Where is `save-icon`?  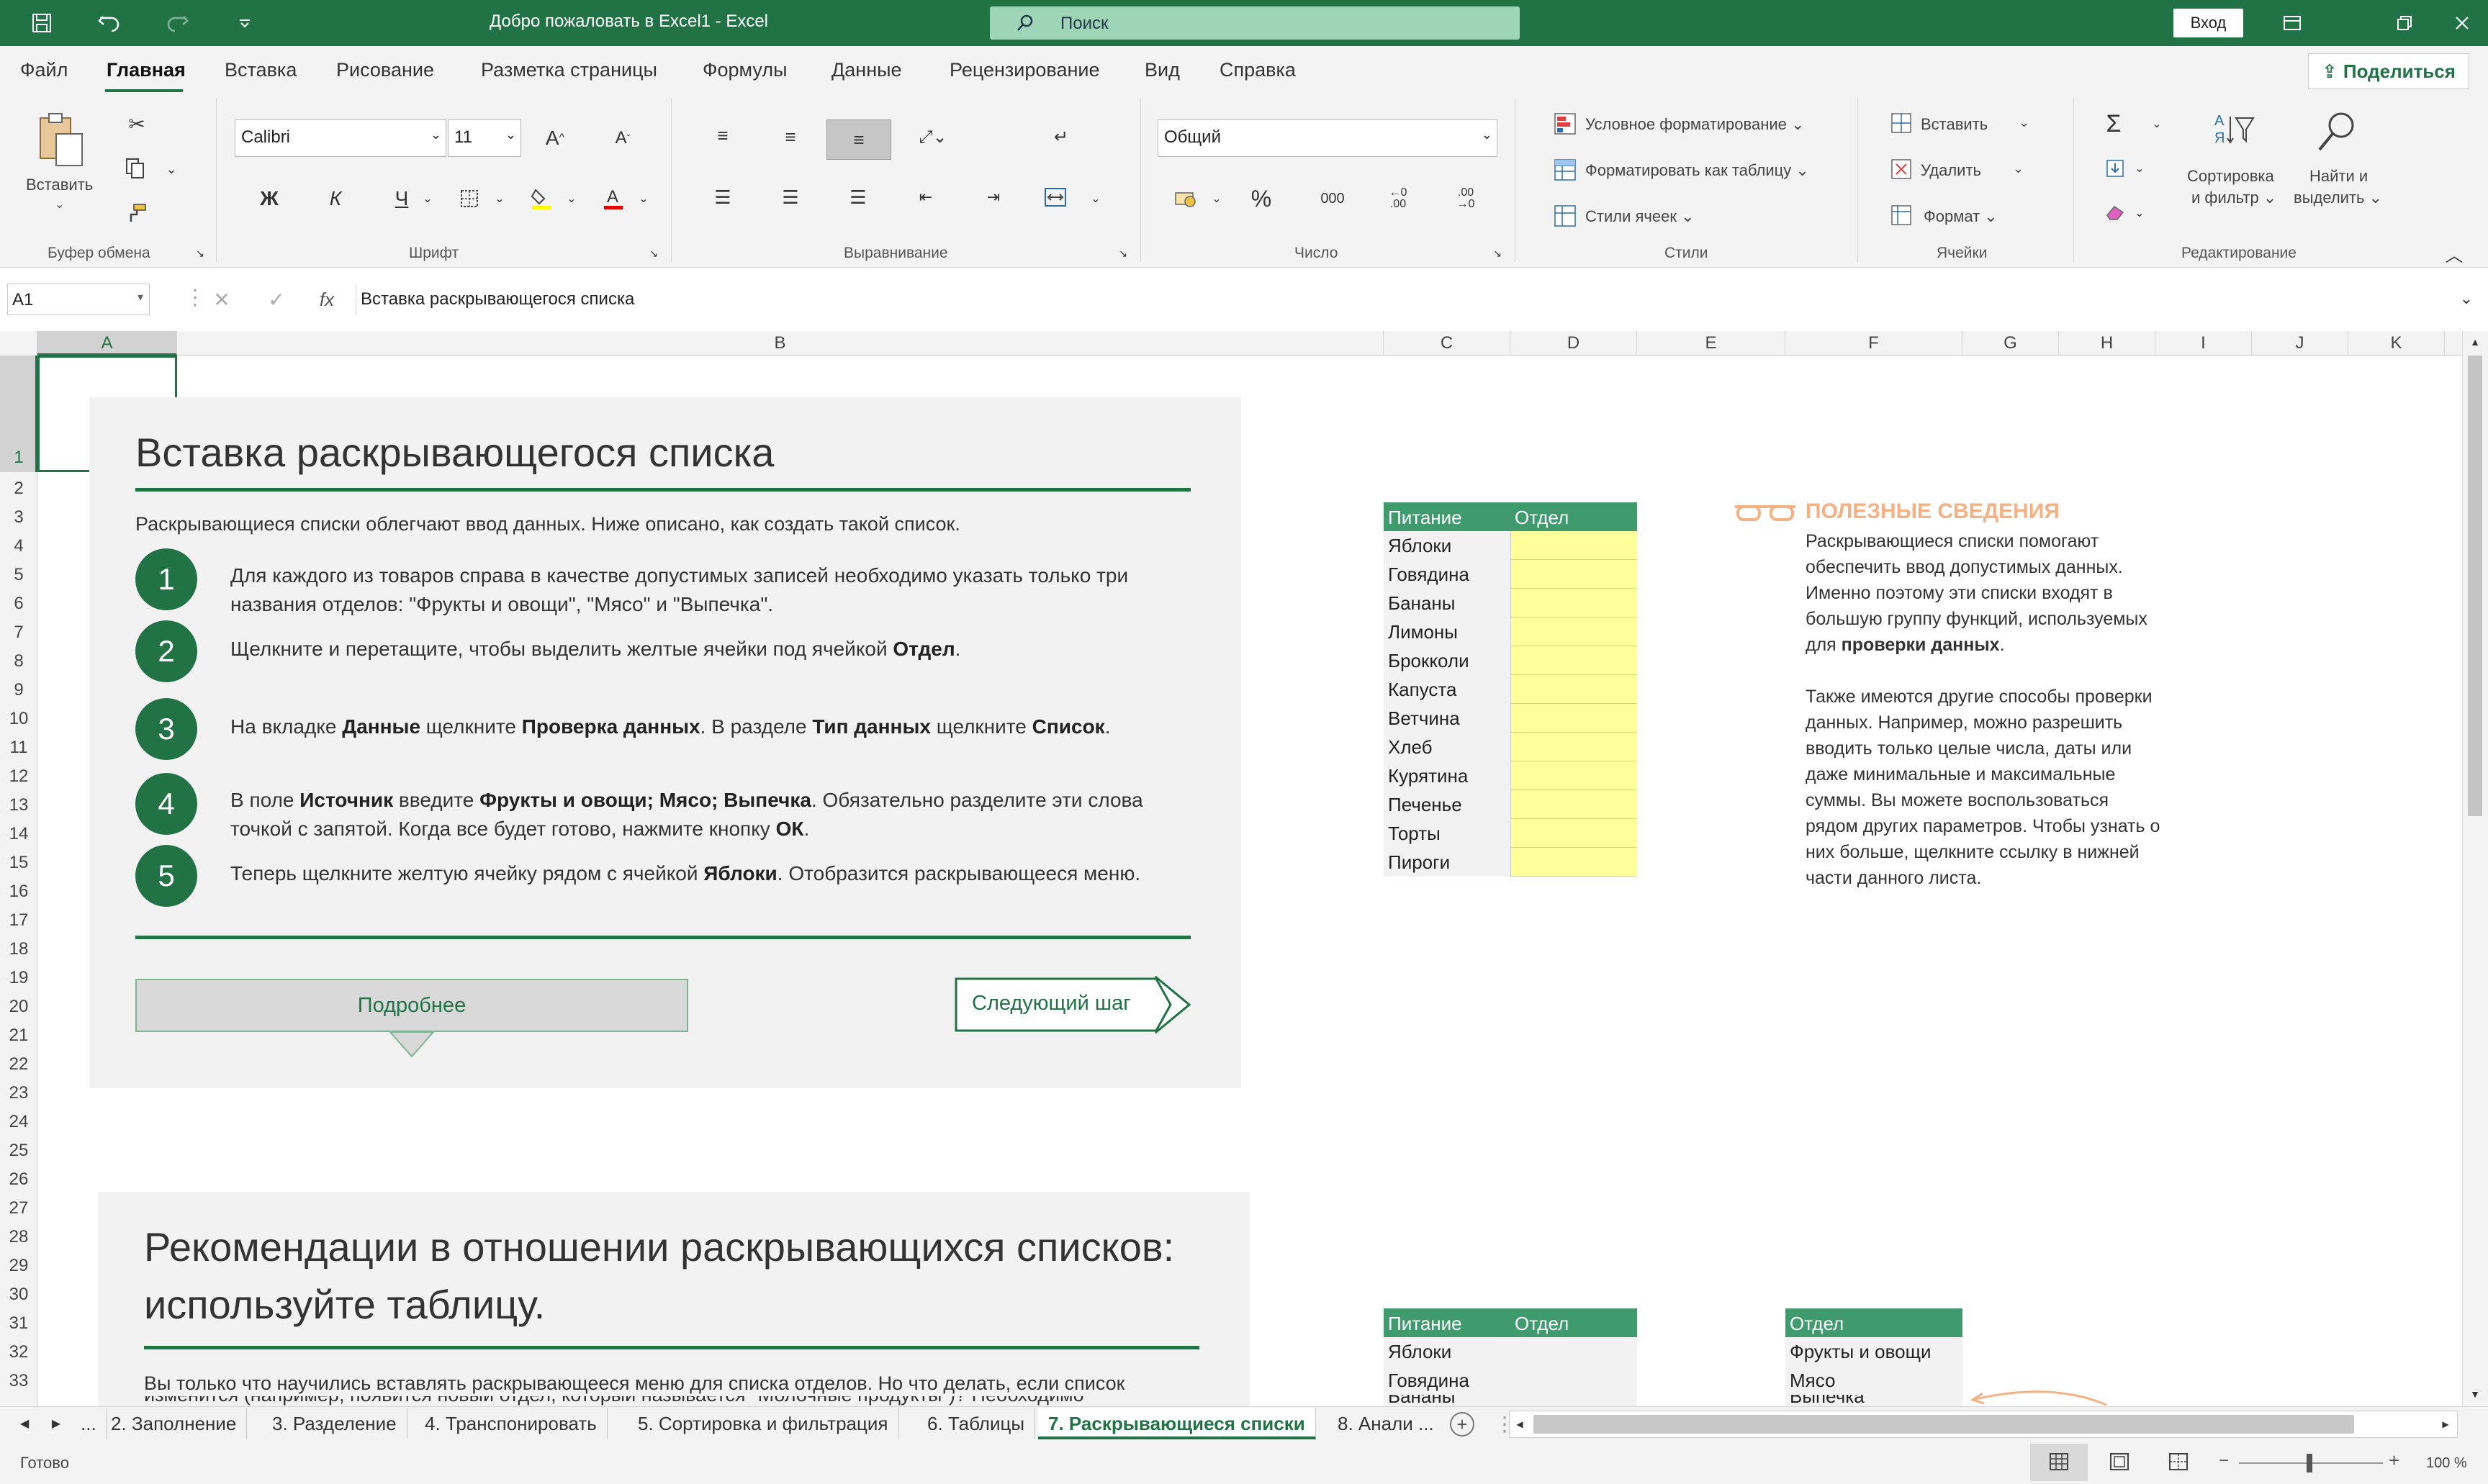
save-icon is located at coordinates (42, 23).